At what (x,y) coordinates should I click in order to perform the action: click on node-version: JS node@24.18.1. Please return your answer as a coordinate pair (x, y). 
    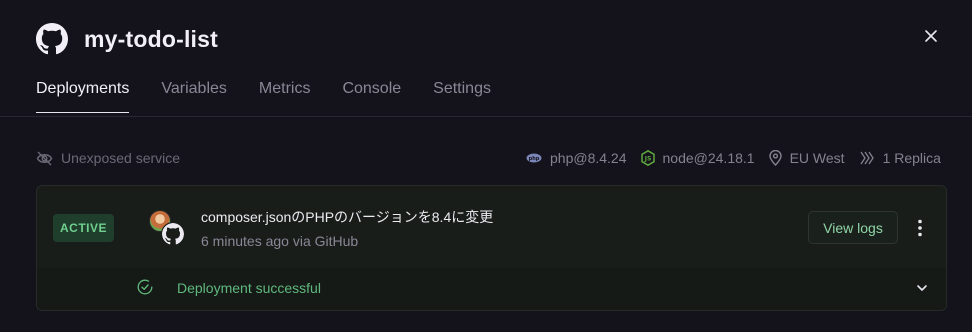
    Looking at the image, I should click on (697, 158).